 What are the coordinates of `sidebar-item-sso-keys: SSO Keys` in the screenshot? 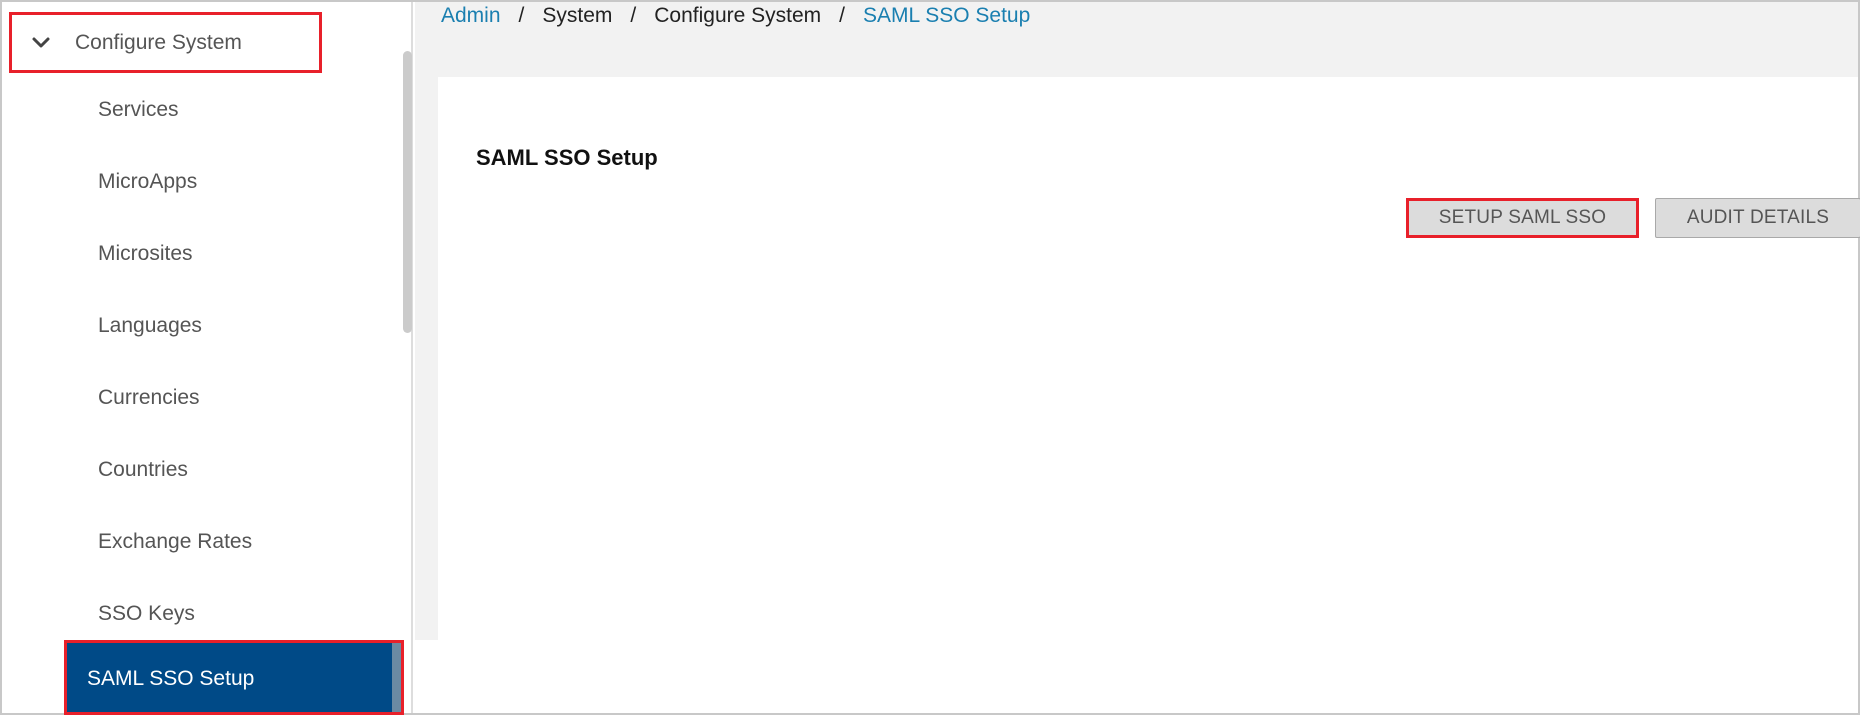 It's located at (146, 614).